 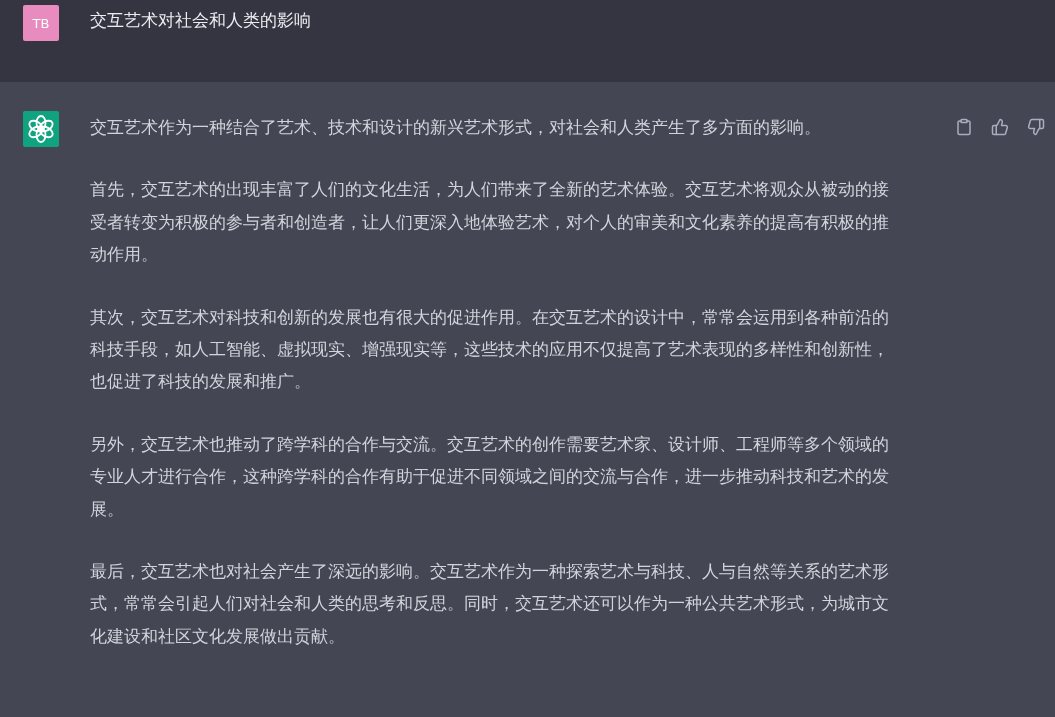 What do you see at coordinates (490, 349) in the screenshot?
I see `answer-paragraph: 其次，交互艺术对科技和创新的发展也有很大的促进作用。在交互艺术的设计中，常常会运用到各种前沿的科技手段，如人工智能、虚拟现实、增强现实等，这些技术的应用不仅提高了艺术表现的多样性和创新性，也促进了科技的发展和推广。` at bounding box center [490, 349].